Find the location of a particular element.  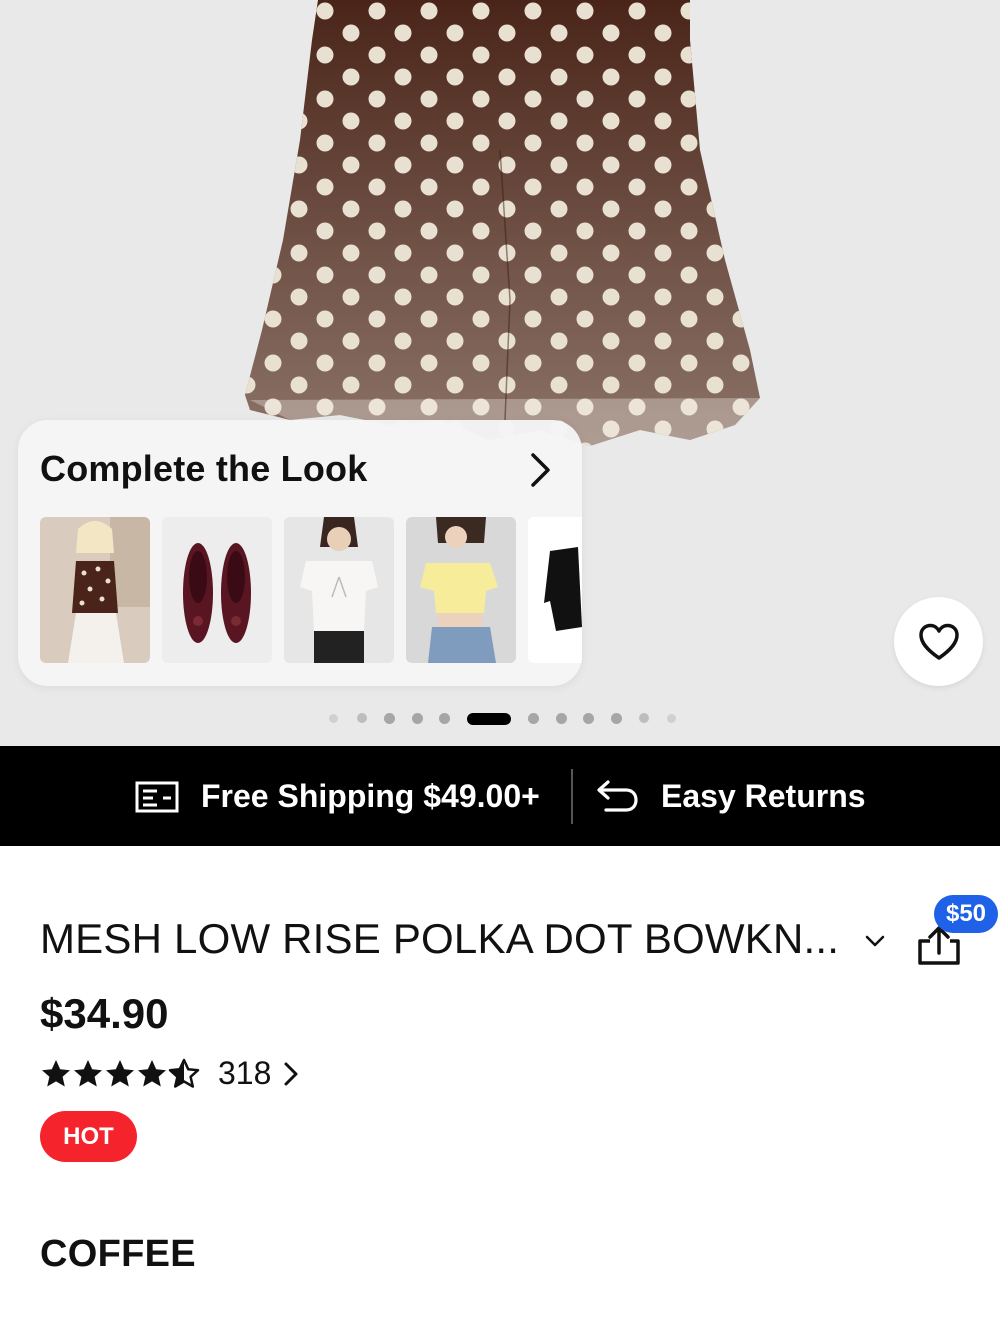

product-price: $34.90 is located at coordinates (104, 1013).